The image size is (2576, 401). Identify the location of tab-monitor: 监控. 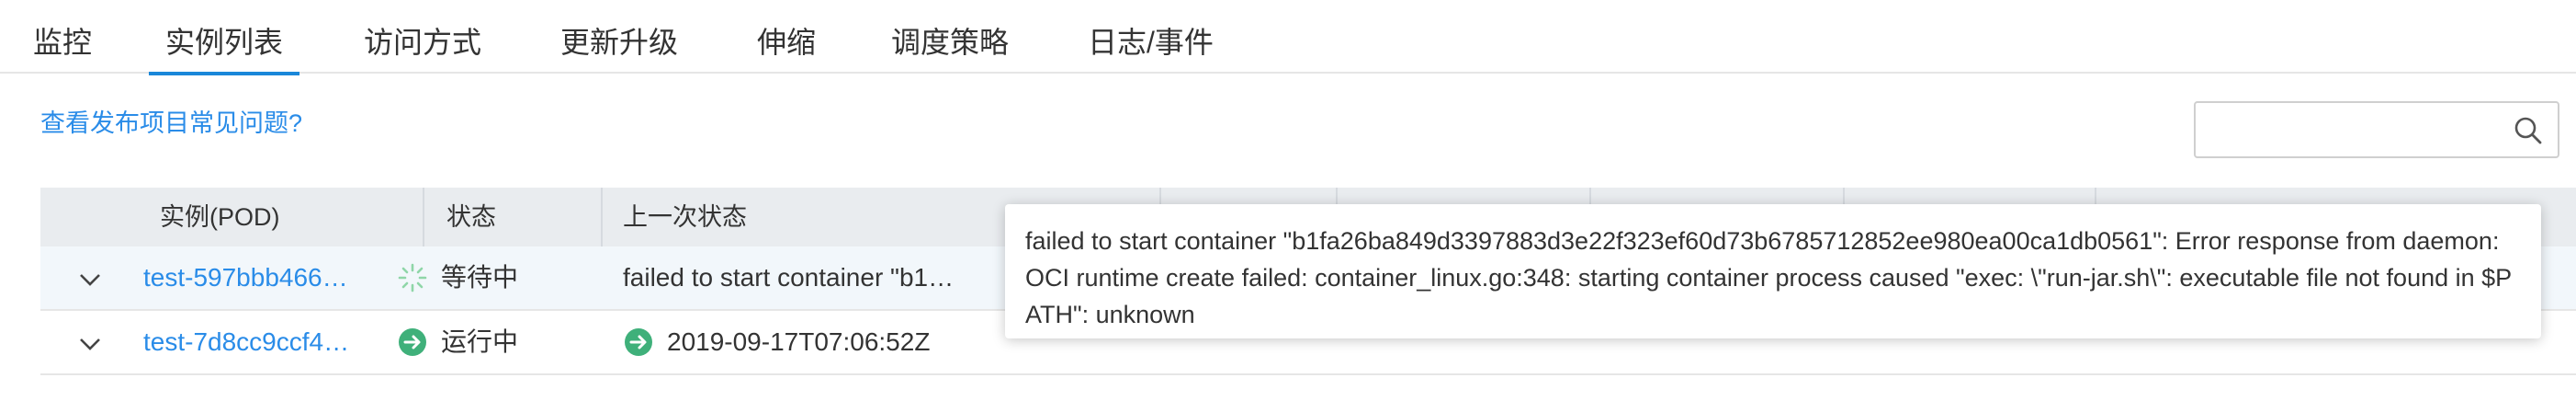
(62, 48).